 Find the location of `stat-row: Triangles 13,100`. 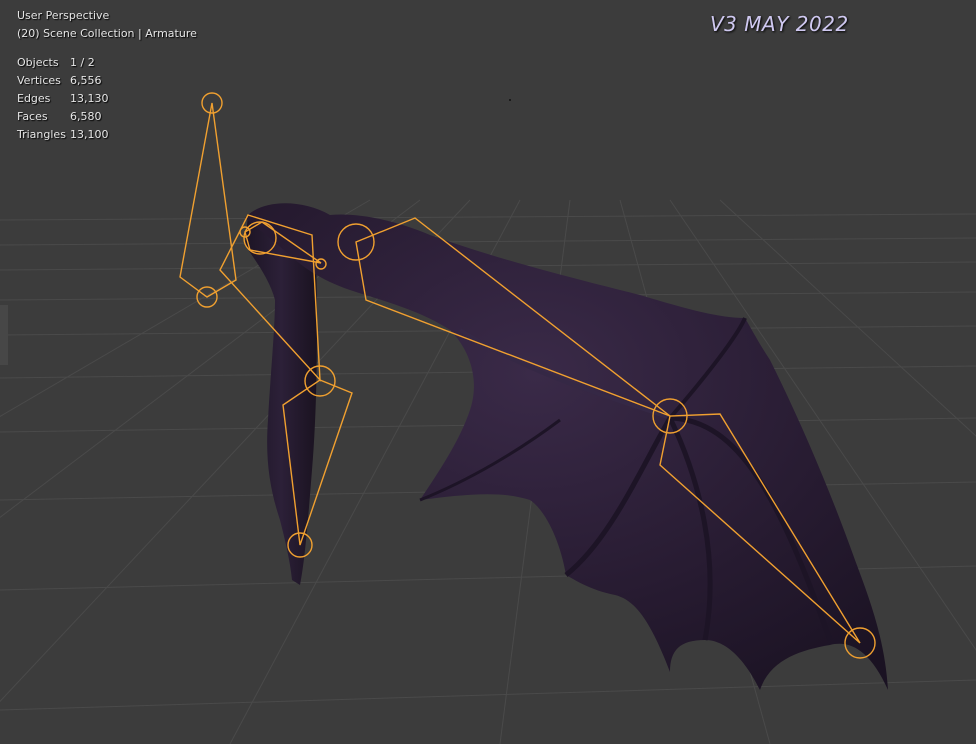

stat-row: Triangles 13,100 is located at coordinates (63, 134).